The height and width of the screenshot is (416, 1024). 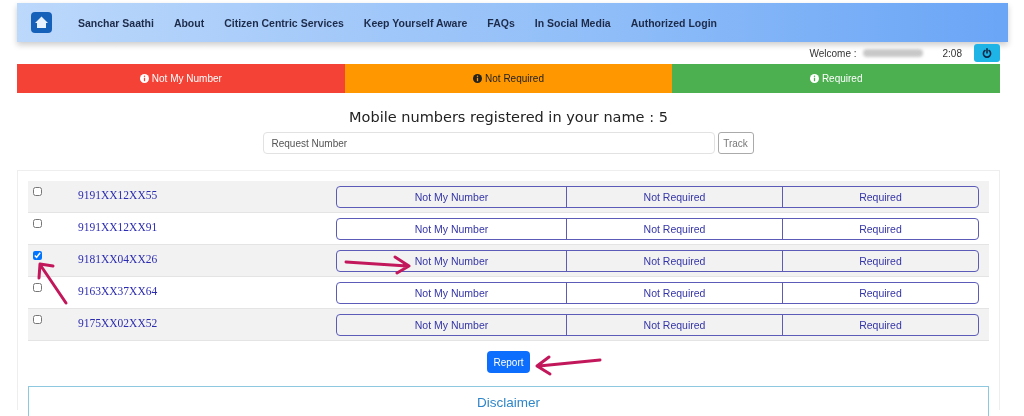 What do you see at coordinates (118, 292) in the screenshot?
I see `mobile-number: 9163XX37XX64` at bounding box center [118, 292].